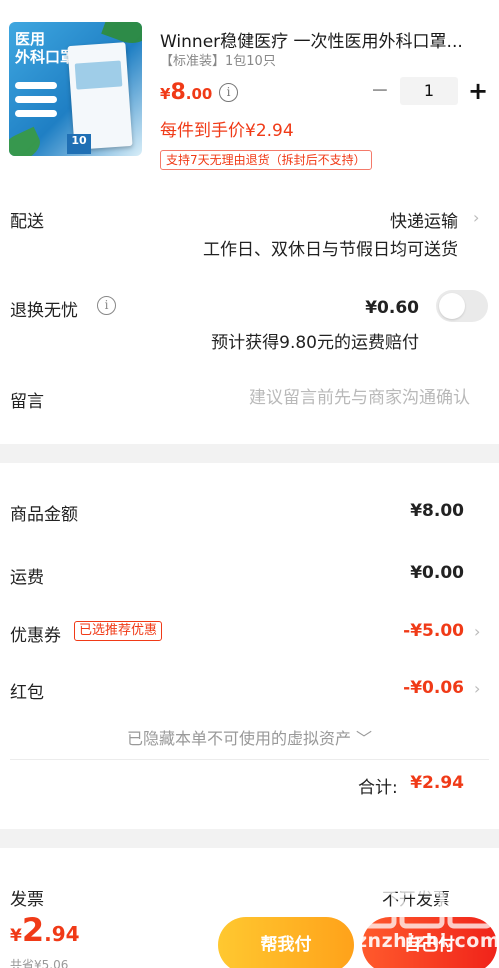  I want to click on quantity-increase-button: +, so click(478, 91).